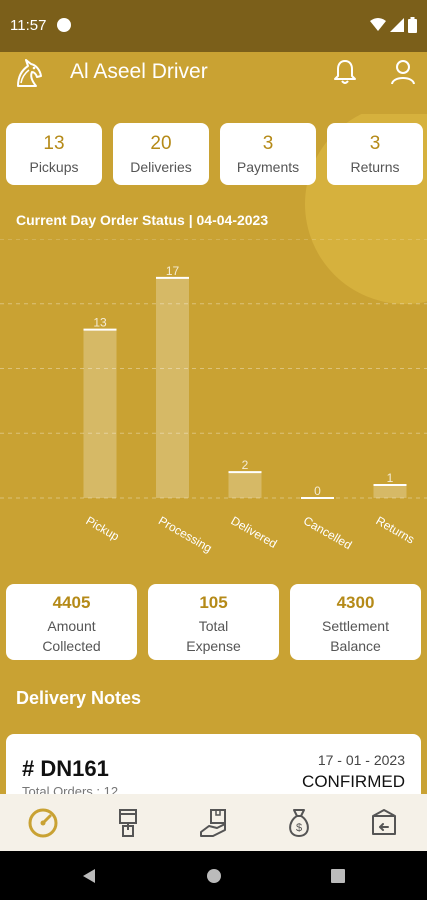 The width and height of the screenshot is (427, 900). What do you see at coordinates (390, 491) in the screenshot?
I see `chart-bar-returns` at bounding box center [390, 491].